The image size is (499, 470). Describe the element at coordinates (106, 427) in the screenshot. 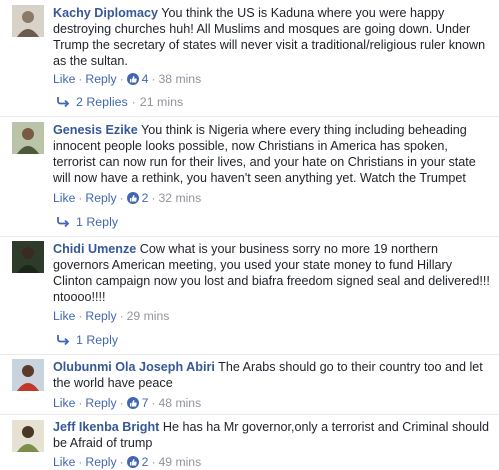

I see `comment-author: Jeff Ikenba Bright` at that location.